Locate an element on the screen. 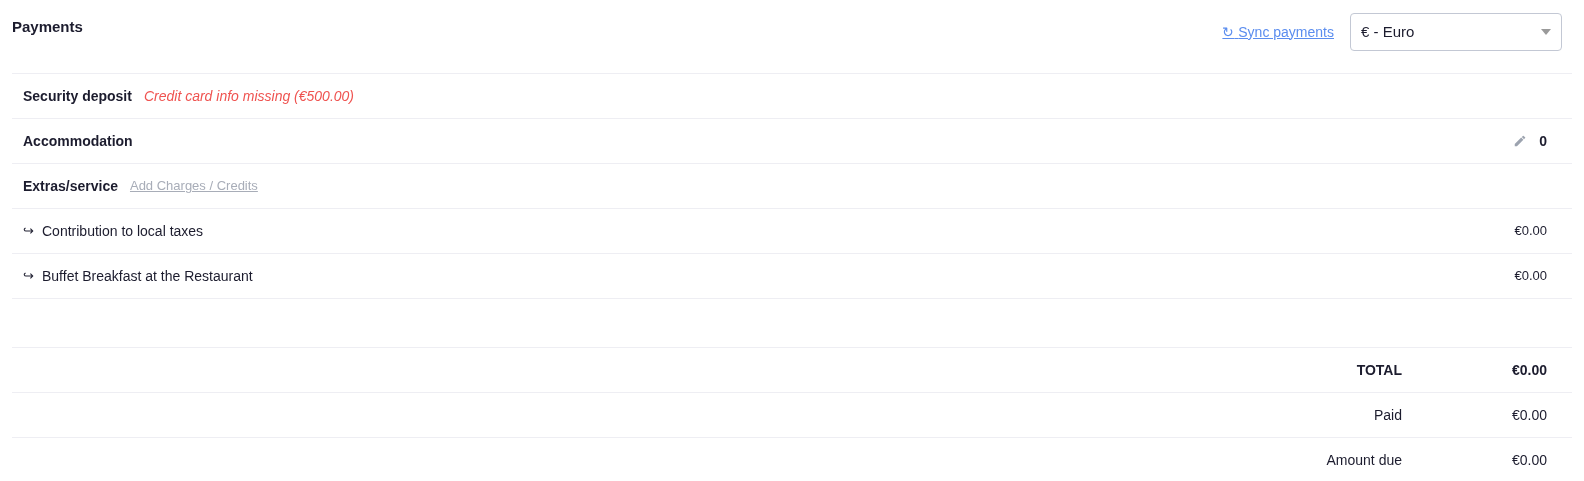 This screenshot has width=1584, height=481. item-label: Contribution to local taxes is located at coordinates (123, 231).